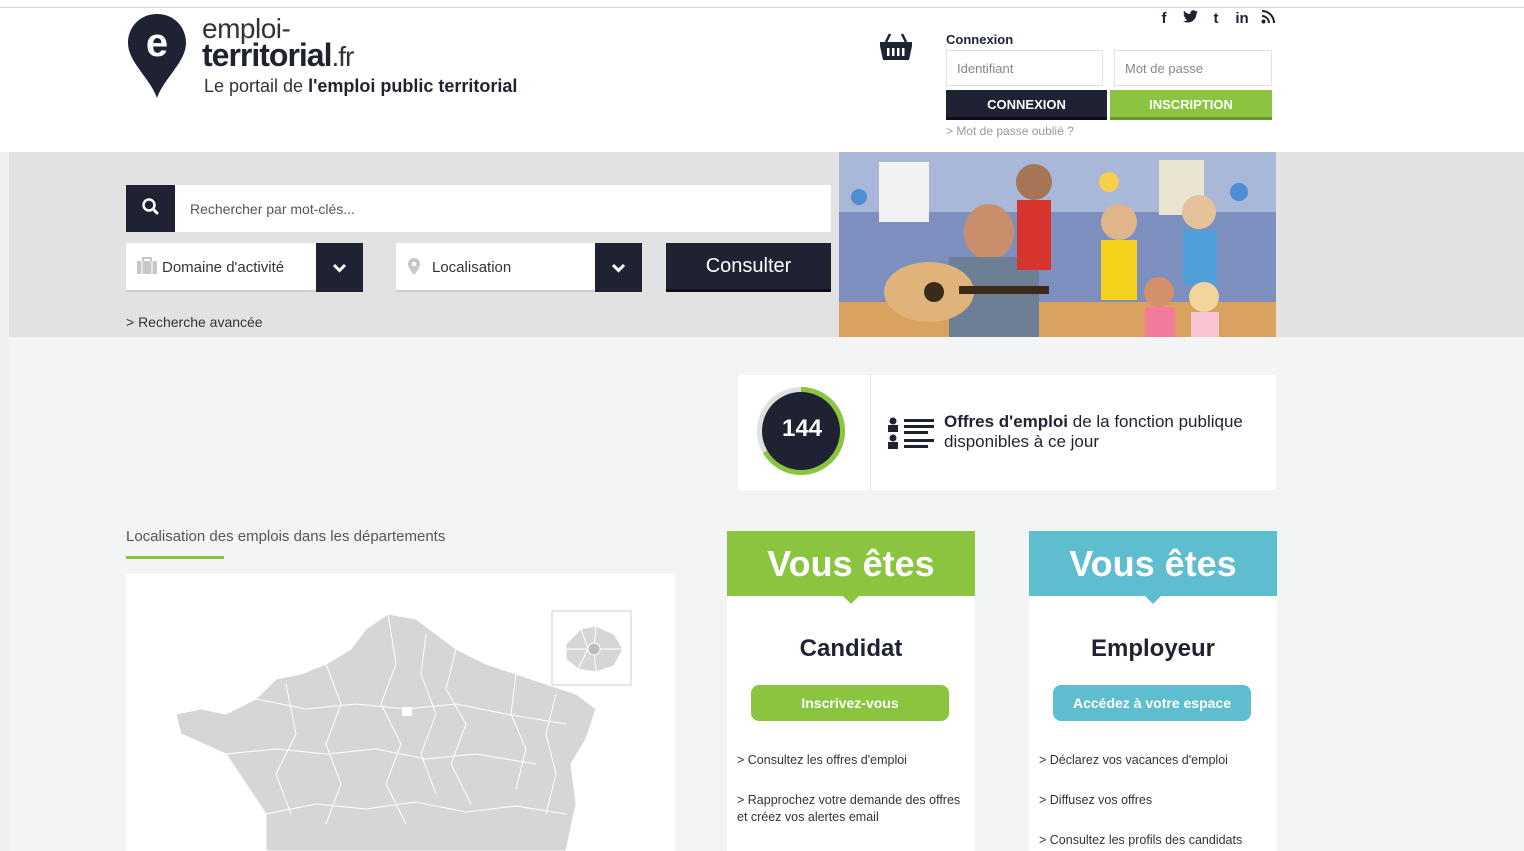  What do you see at coordinates (851, 648) in the screenshot?
I see `candidate-card-title: Candidat` at bounding box center [851, 648].